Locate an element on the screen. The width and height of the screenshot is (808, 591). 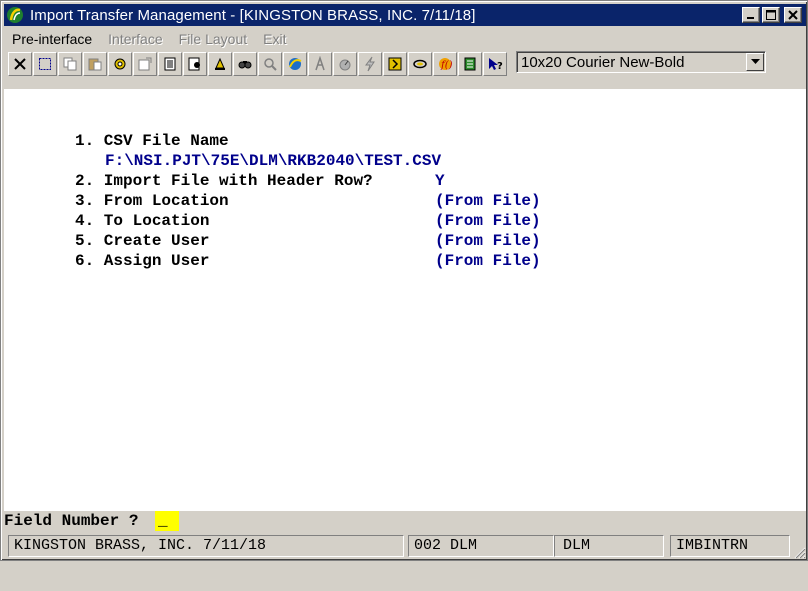
paste-tool-button is located at coordinates (95, 64).